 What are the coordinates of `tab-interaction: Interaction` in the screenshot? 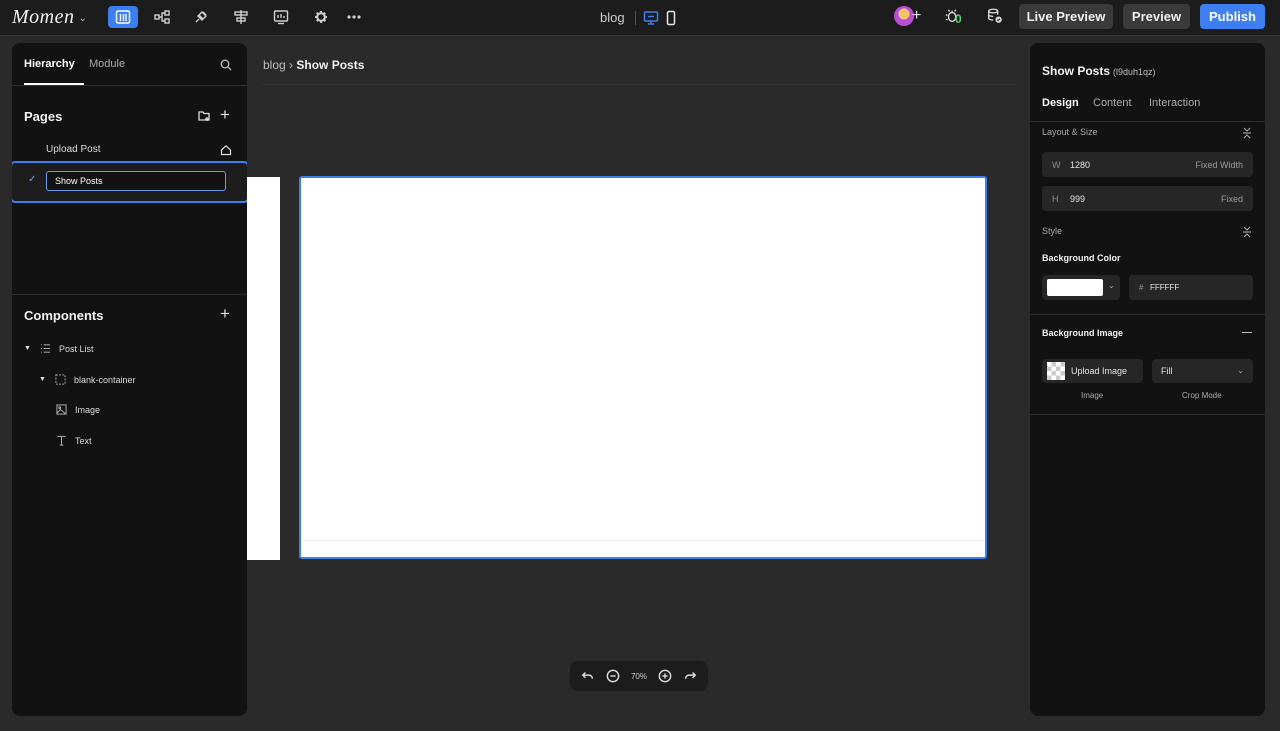 It's located at (1174, 103).